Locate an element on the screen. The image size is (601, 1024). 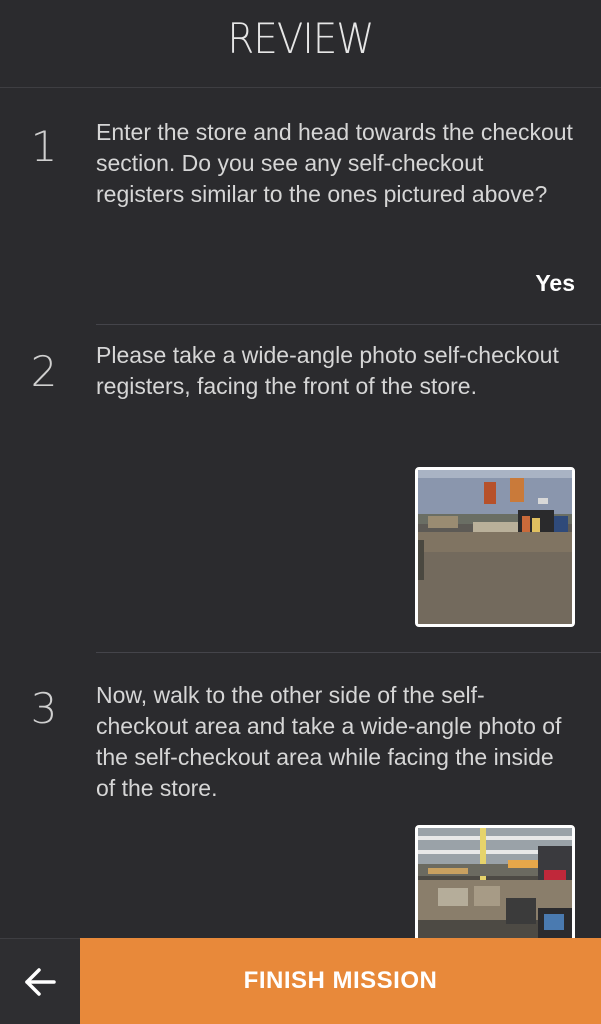
page-title: REVIEW is located at coordinates (300, 38).